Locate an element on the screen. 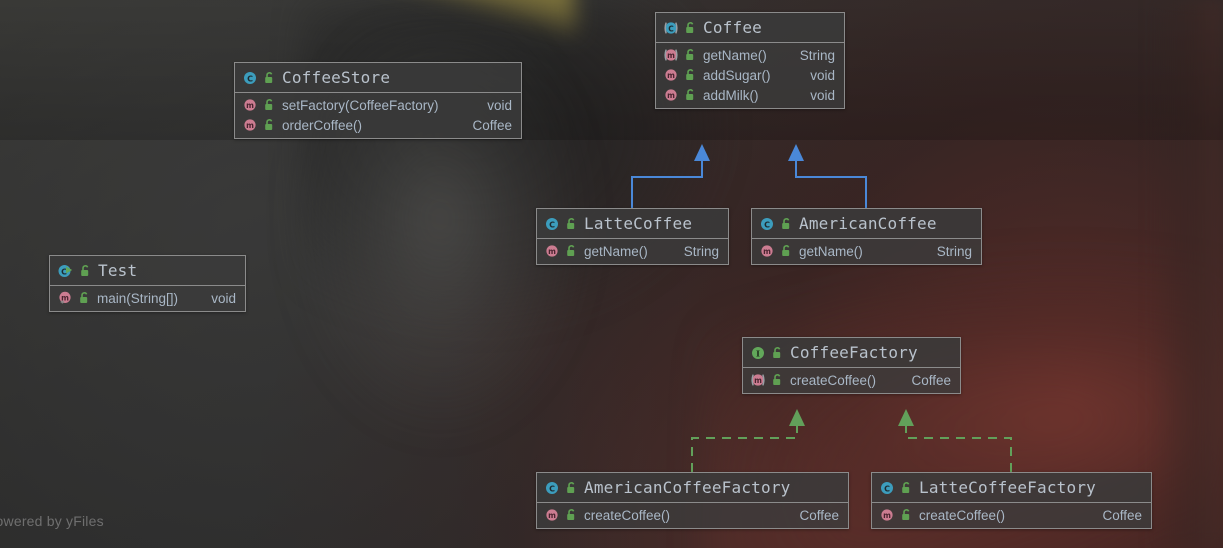 This screenshot has width=1223, height=548. uml-interface-coffeefactory: I CoffeeFactory m createCoffee() Coffee is located at coordinates (851, 365).